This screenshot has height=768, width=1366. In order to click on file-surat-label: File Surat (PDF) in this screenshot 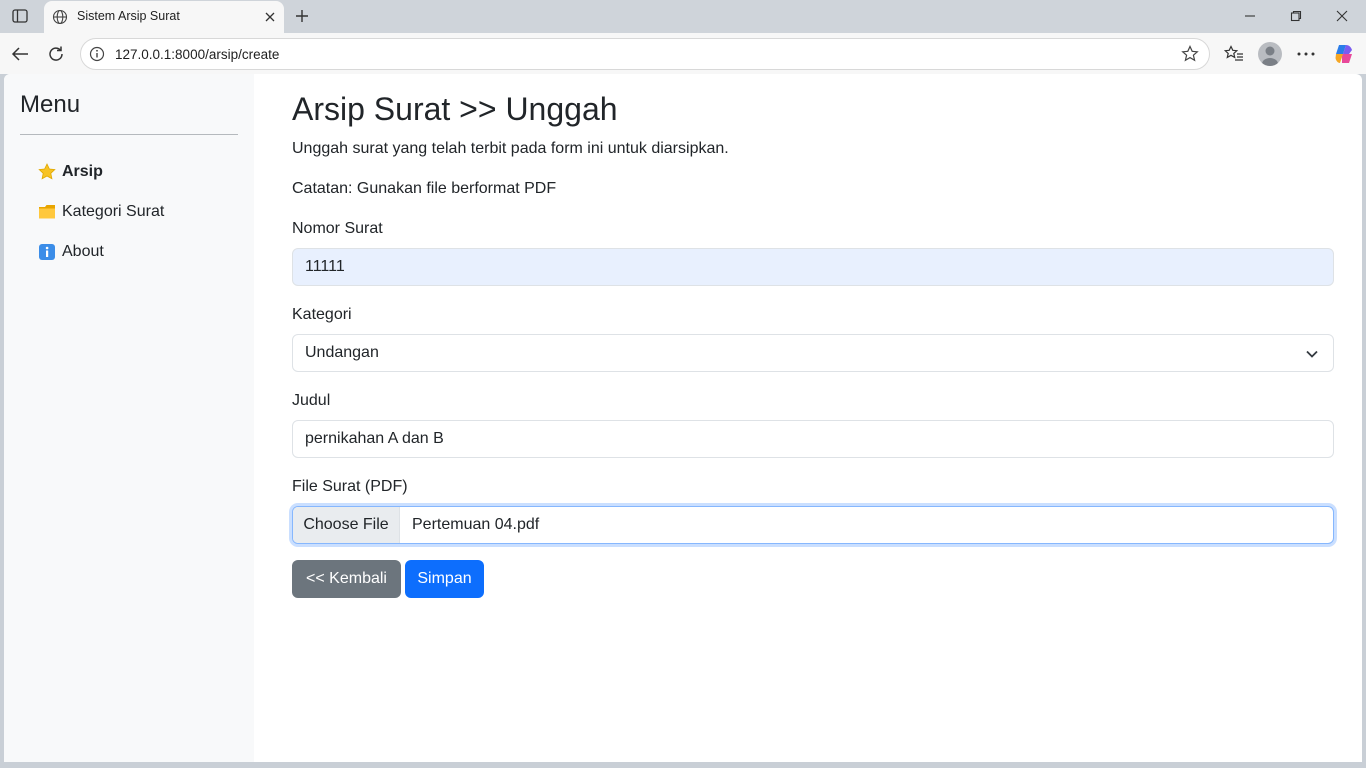, I will do `click(350, 486)`.